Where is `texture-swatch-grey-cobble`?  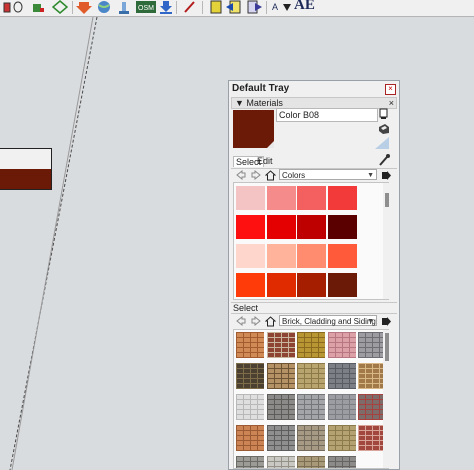
texture-swatch-grey-cobble is located at coordinates (372, 345).